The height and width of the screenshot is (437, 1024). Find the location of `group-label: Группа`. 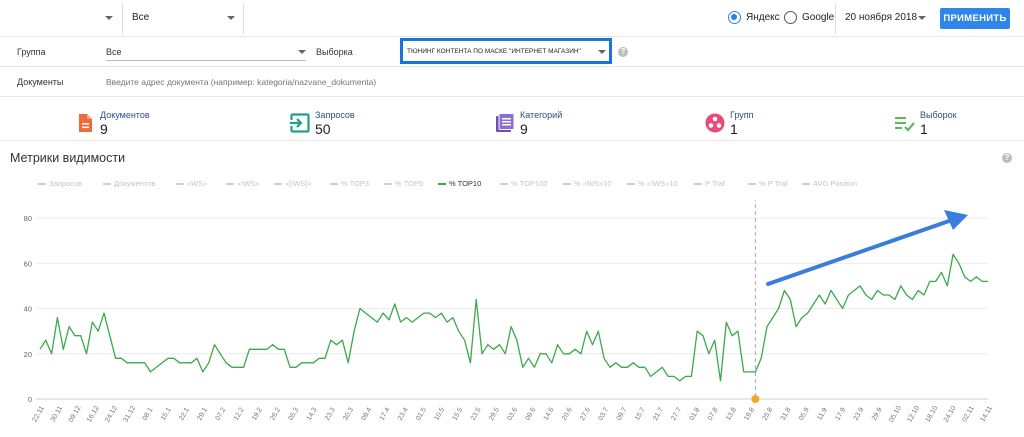

group-label: Группа is located at coordinates (31, 52).